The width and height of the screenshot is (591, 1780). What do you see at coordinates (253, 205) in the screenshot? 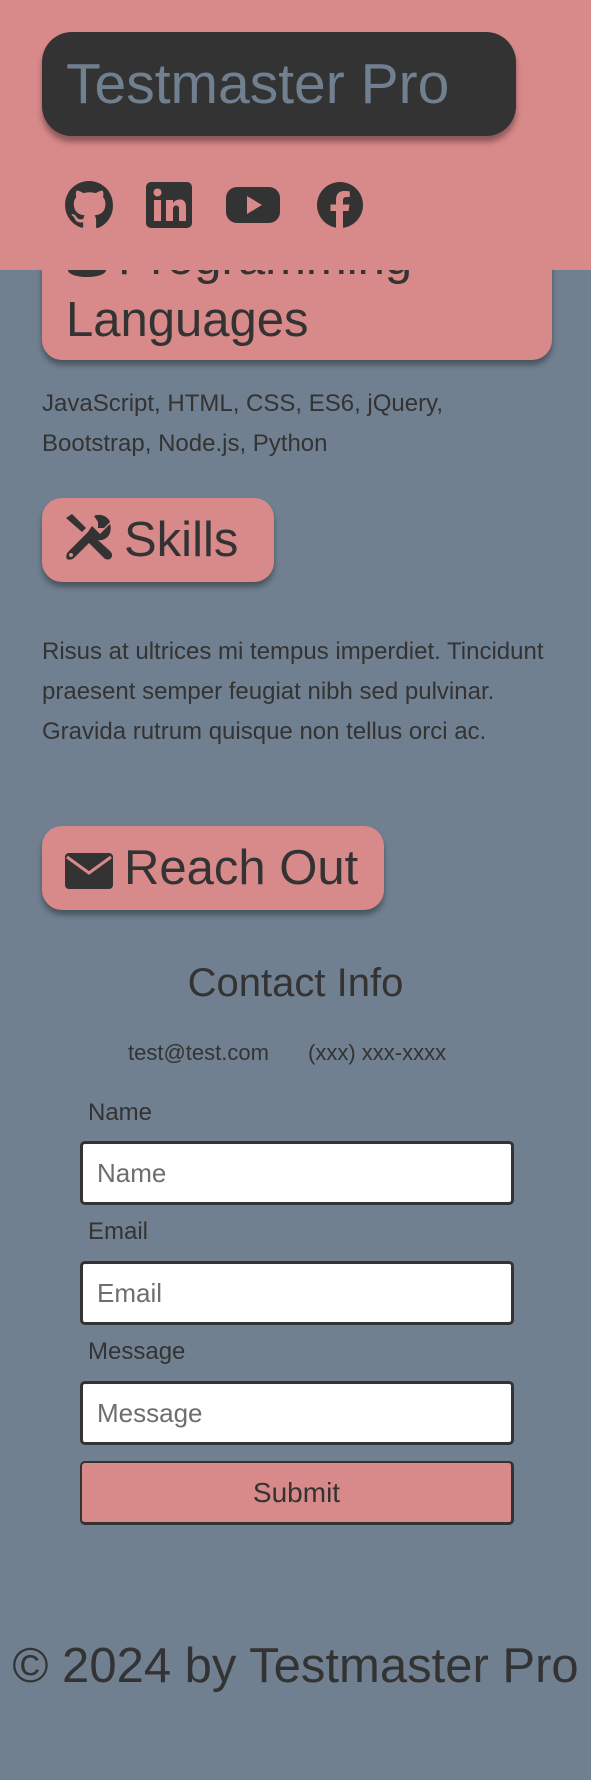
I see `youtube-icon` at bounding box center [253, 205].